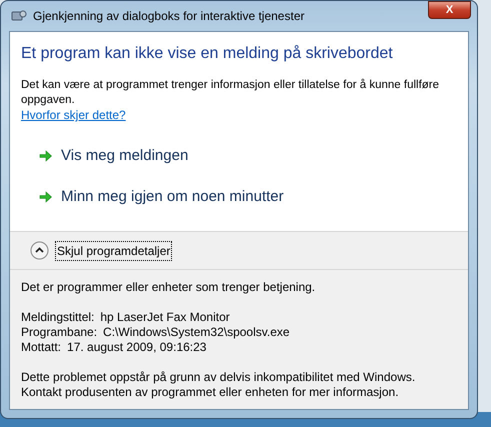  I want to click on field-value: C:\Windows\System32\spoolsv.exe, so click(196, 332).